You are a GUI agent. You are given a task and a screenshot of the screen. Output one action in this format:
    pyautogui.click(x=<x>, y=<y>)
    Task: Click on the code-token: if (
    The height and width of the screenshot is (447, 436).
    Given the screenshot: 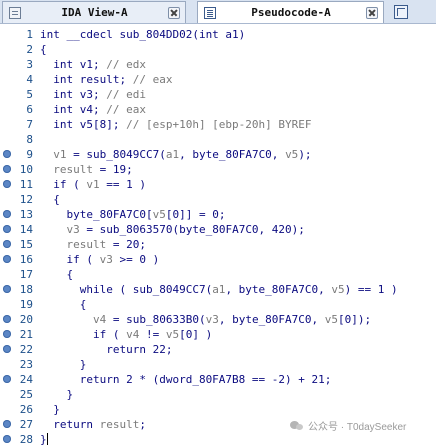 What is the action you would take?
    pyautogui.click(x=83, y=334)
    